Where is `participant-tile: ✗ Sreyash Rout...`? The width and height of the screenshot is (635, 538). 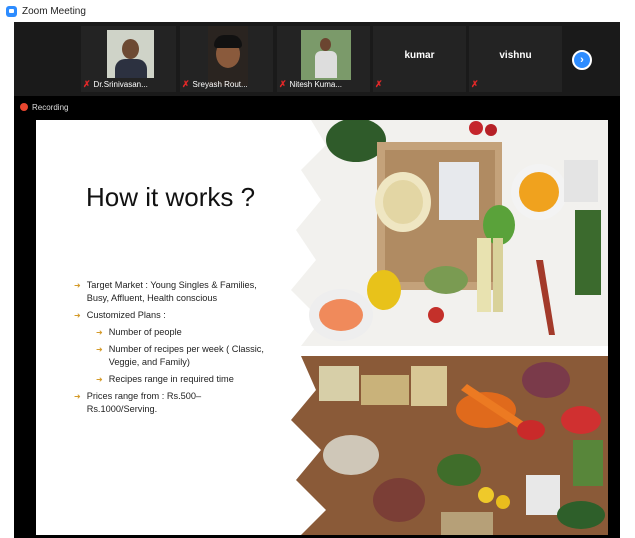 participant-tile: ✗ Sreyash Rout... is located at coordinates (226, 59).